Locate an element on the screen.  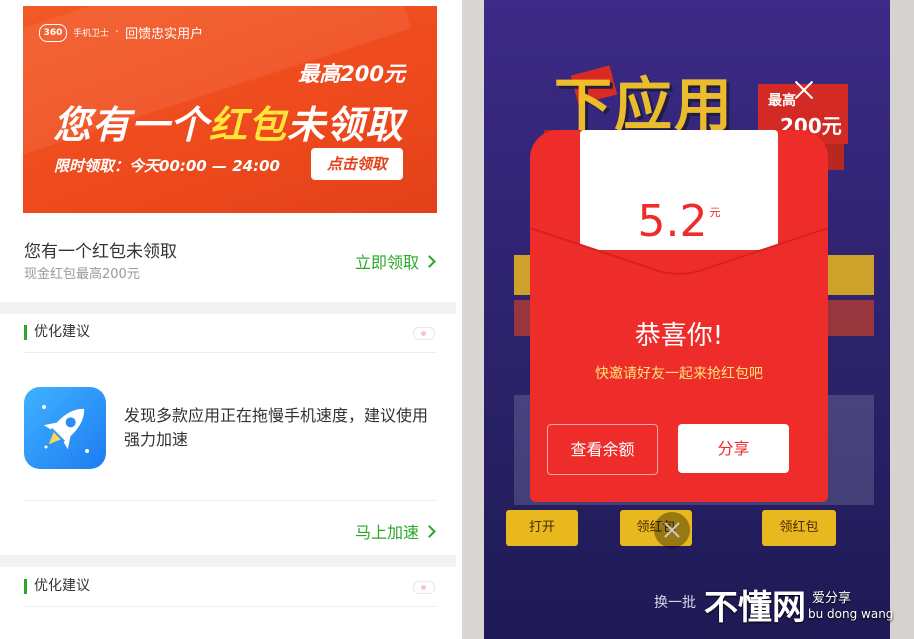
redpacket-amount: 5.2 元 is located at coordinates (679, 221).